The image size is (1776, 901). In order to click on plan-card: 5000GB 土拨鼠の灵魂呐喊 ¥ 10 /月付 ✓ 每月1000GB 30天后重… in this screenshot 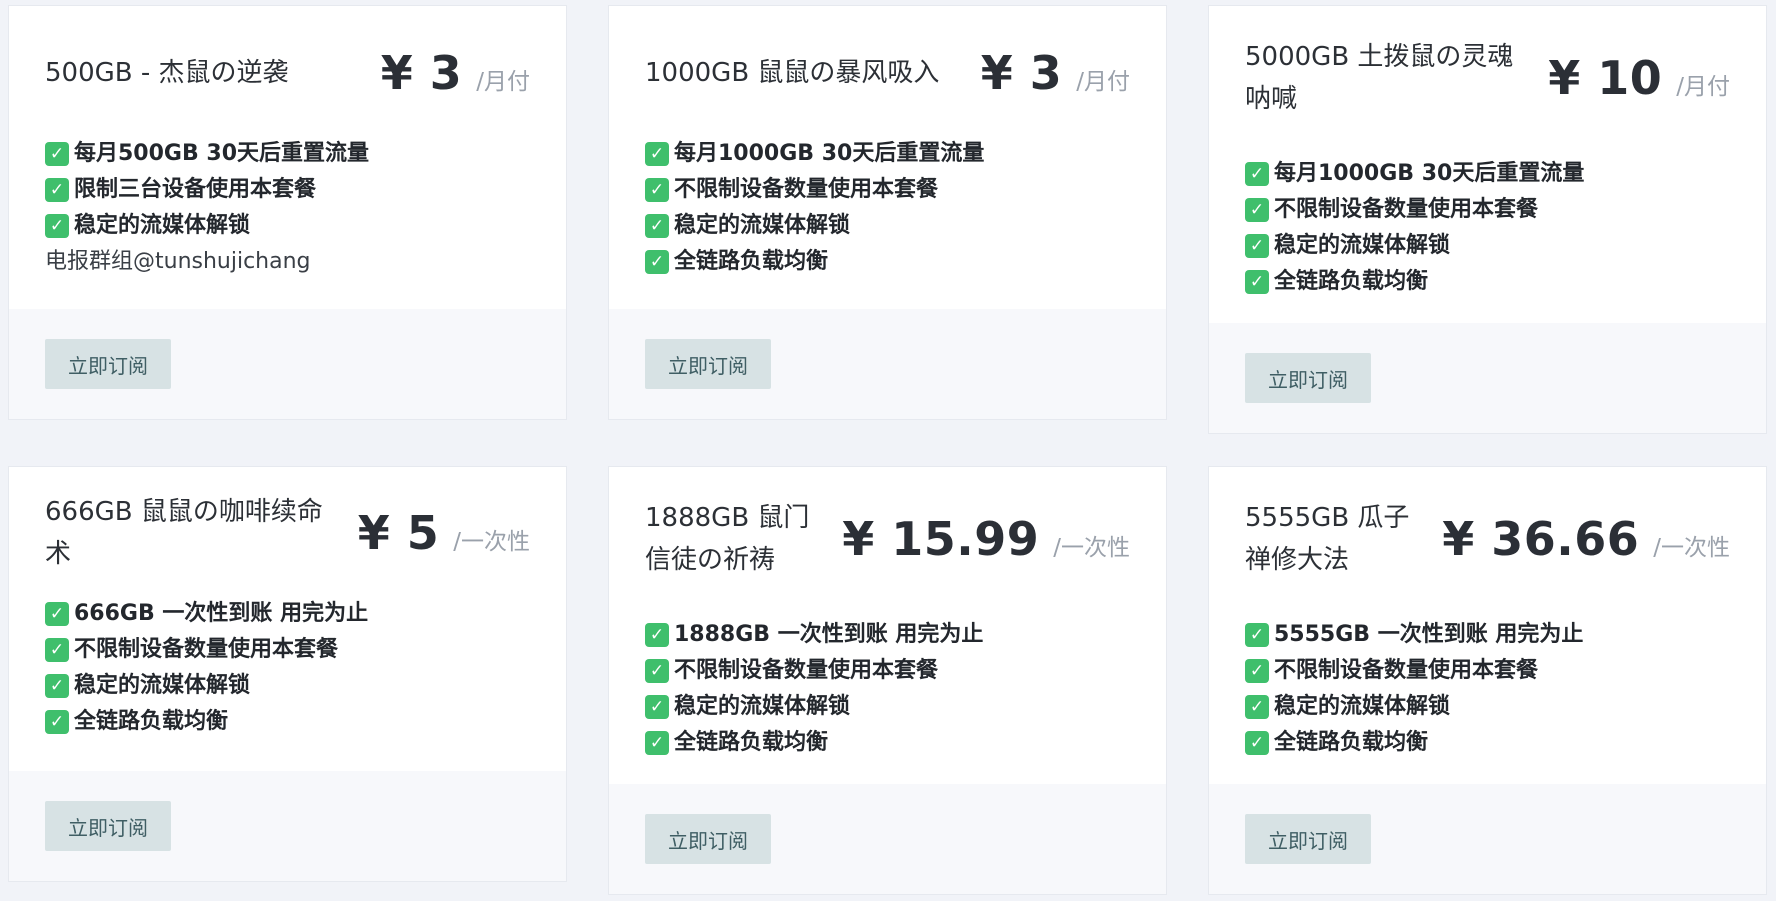, I will do `click(1487, 219)`.